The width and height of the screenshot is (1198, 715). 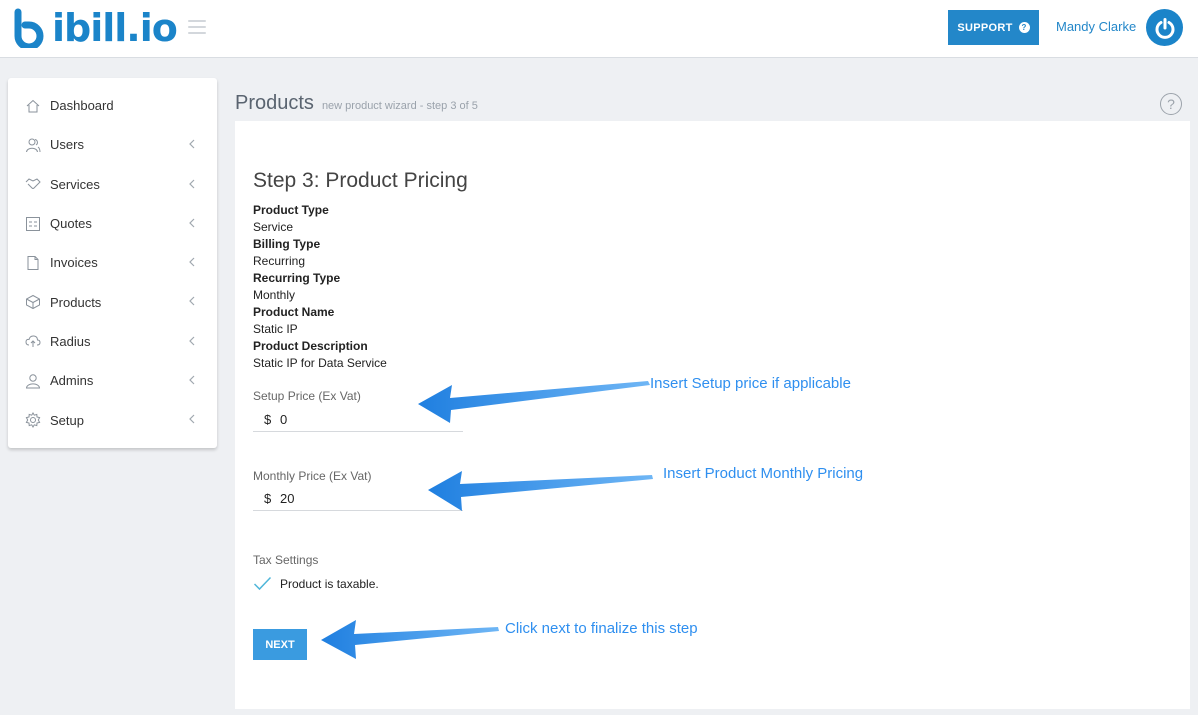 What do you see at coordinates (67, 145) in the screenshot?
I see `sidebar-item-label: Users` at bounding box center [67, 145].